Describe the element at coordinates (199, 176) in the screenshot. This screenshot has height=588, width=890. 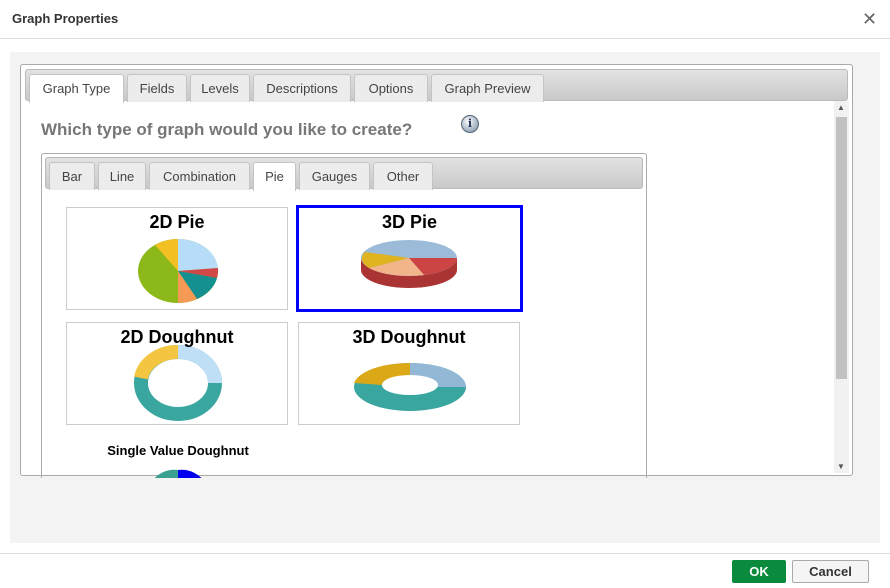
I see `graph-tab-combination: Combination` at that location.